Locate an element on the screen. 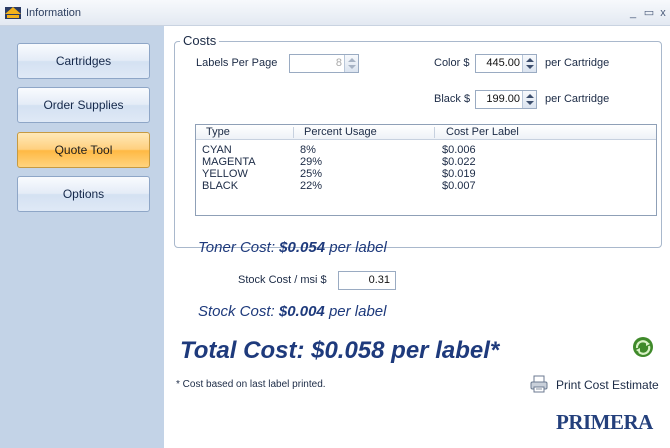 The image size is (670, 448). color-cost-spin-icon is located at coordinates (529, 63).